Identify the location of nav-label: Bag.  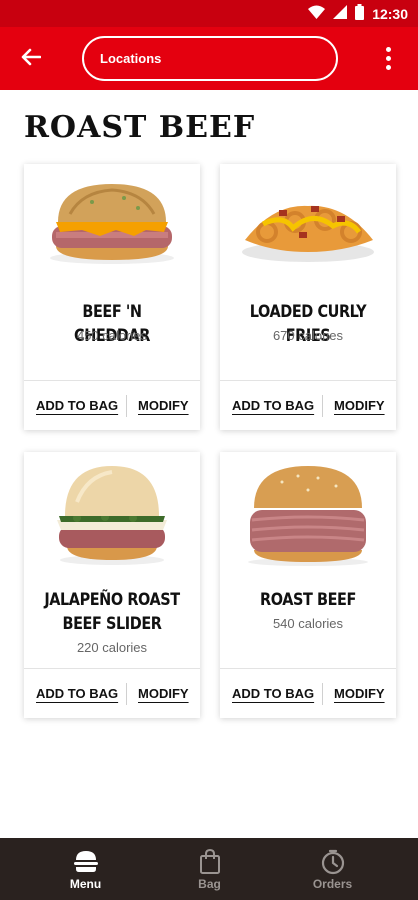
(209, 884).